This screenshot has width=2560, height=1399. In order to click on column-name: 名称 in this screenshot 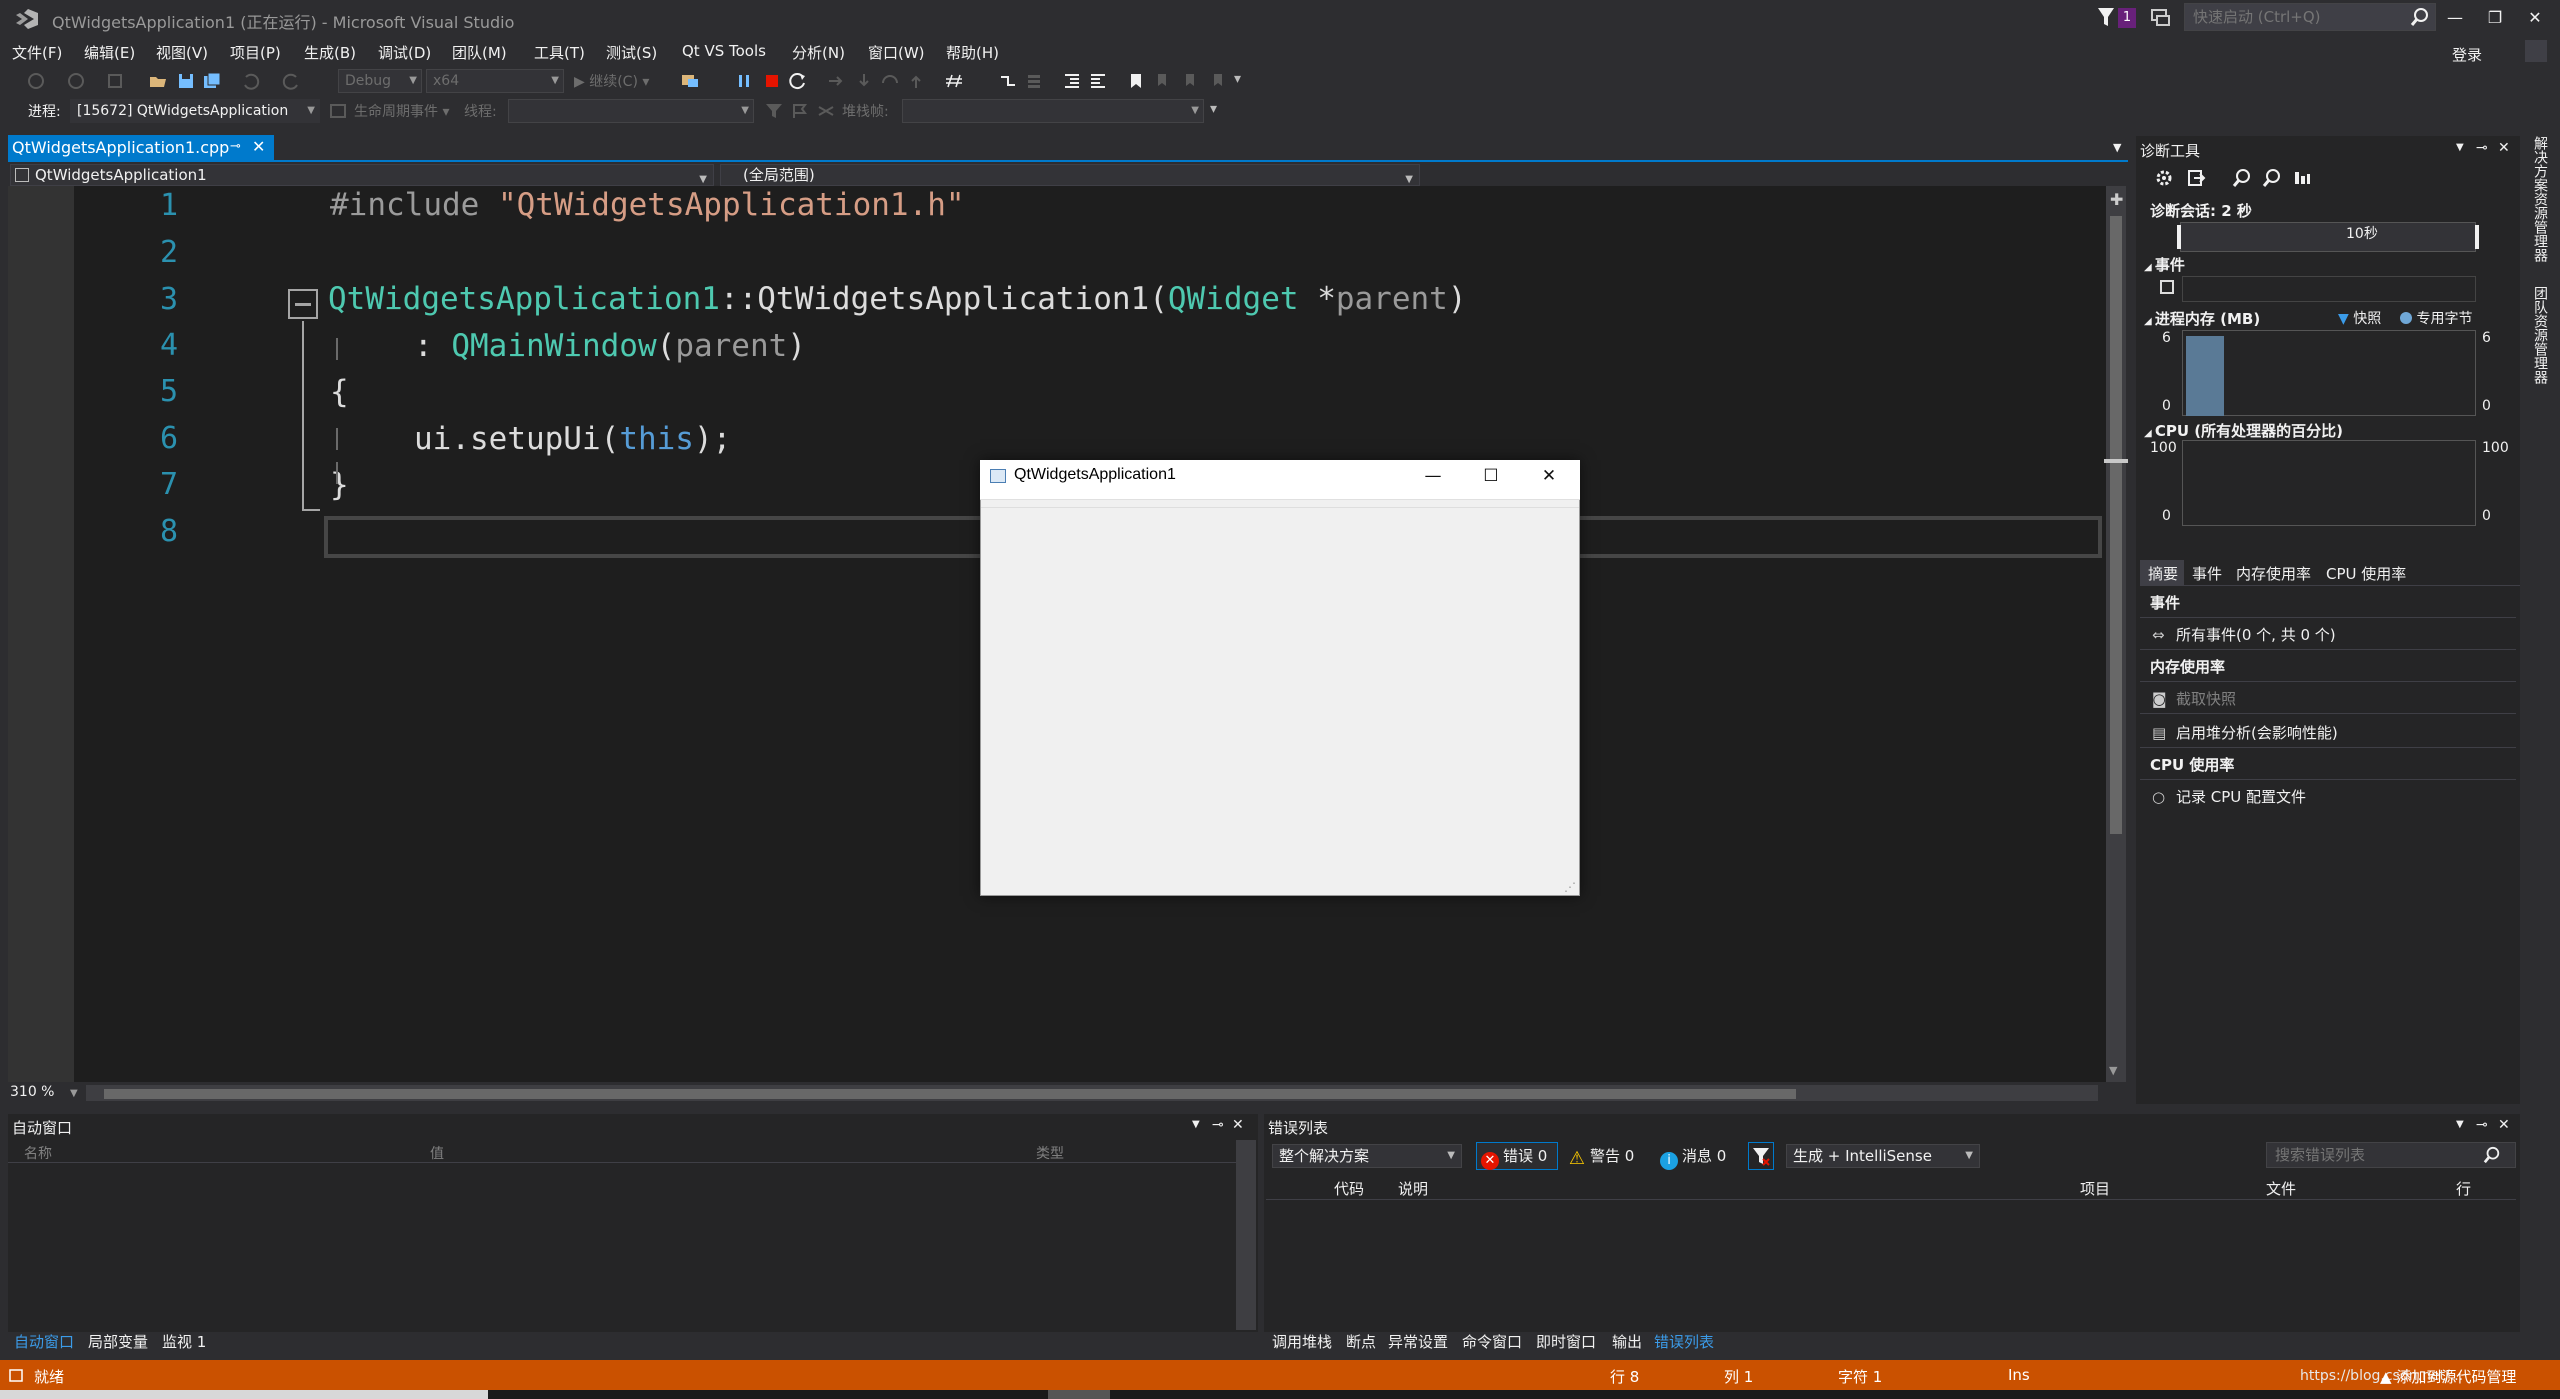, I will do `click(38, 1153)`.